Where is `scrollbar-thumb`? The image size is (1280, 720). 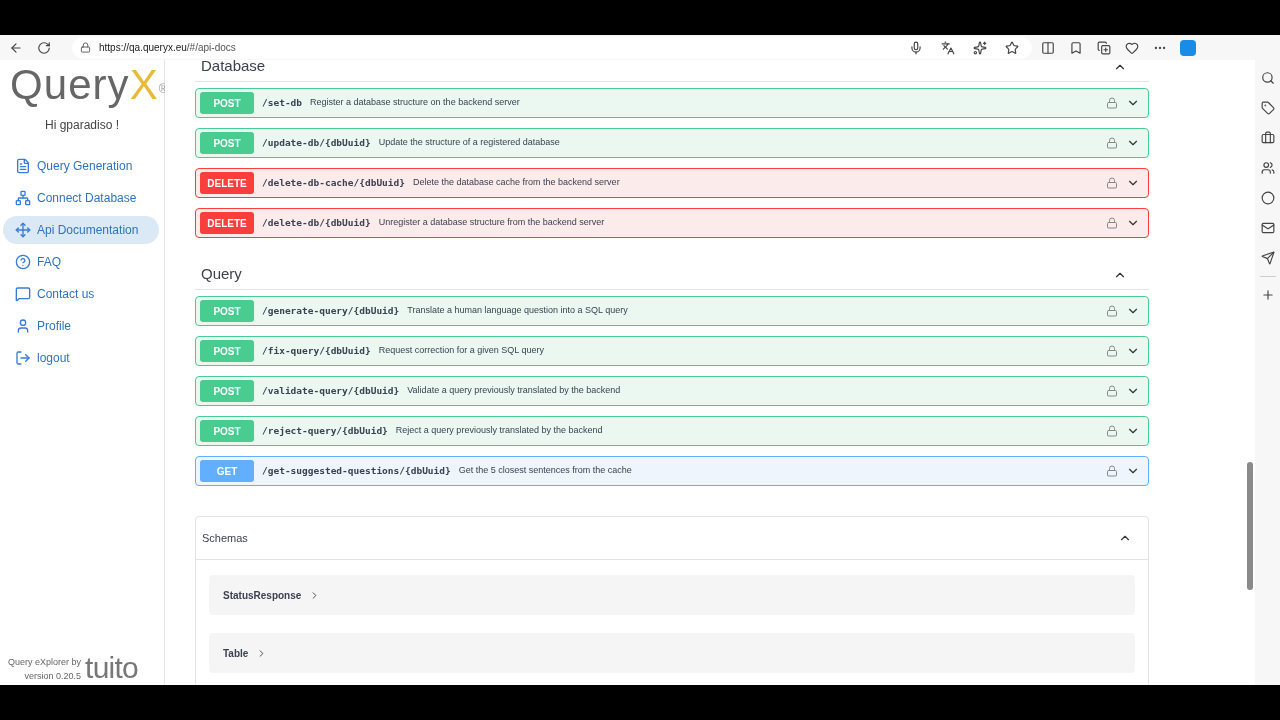 scrollbar-thumb is located at coordinates (1250, 526).